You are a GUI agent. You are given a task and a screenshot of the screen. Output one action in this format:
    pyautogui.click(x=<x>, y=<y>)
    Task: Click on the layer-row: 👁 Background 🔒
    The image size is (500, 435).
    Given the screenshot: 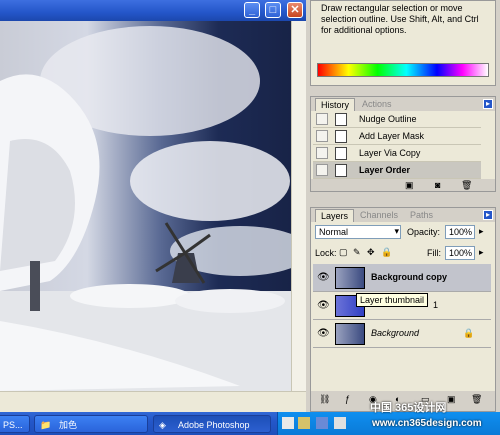 What is the action you would take?
    pyautogui.click(x=402, y=334)
    